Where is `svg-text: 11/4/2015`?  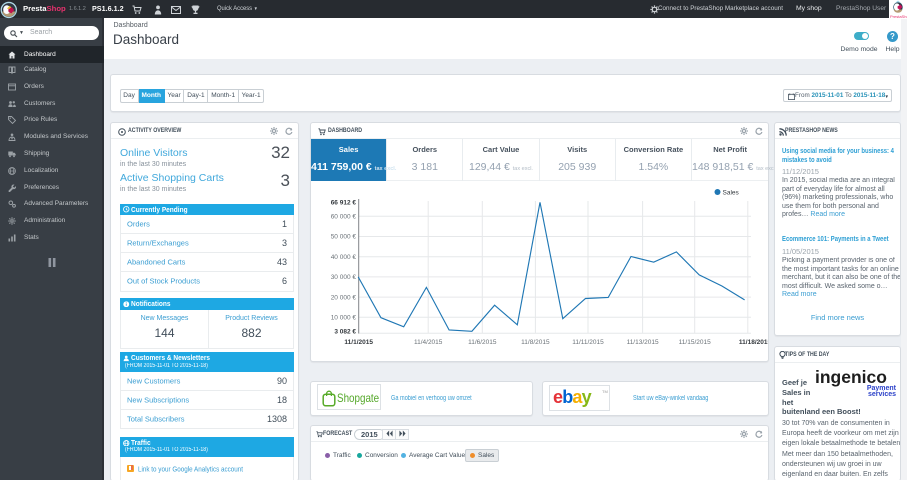 svg-text: 11/4/2015 is located at coordinates (428, 342).